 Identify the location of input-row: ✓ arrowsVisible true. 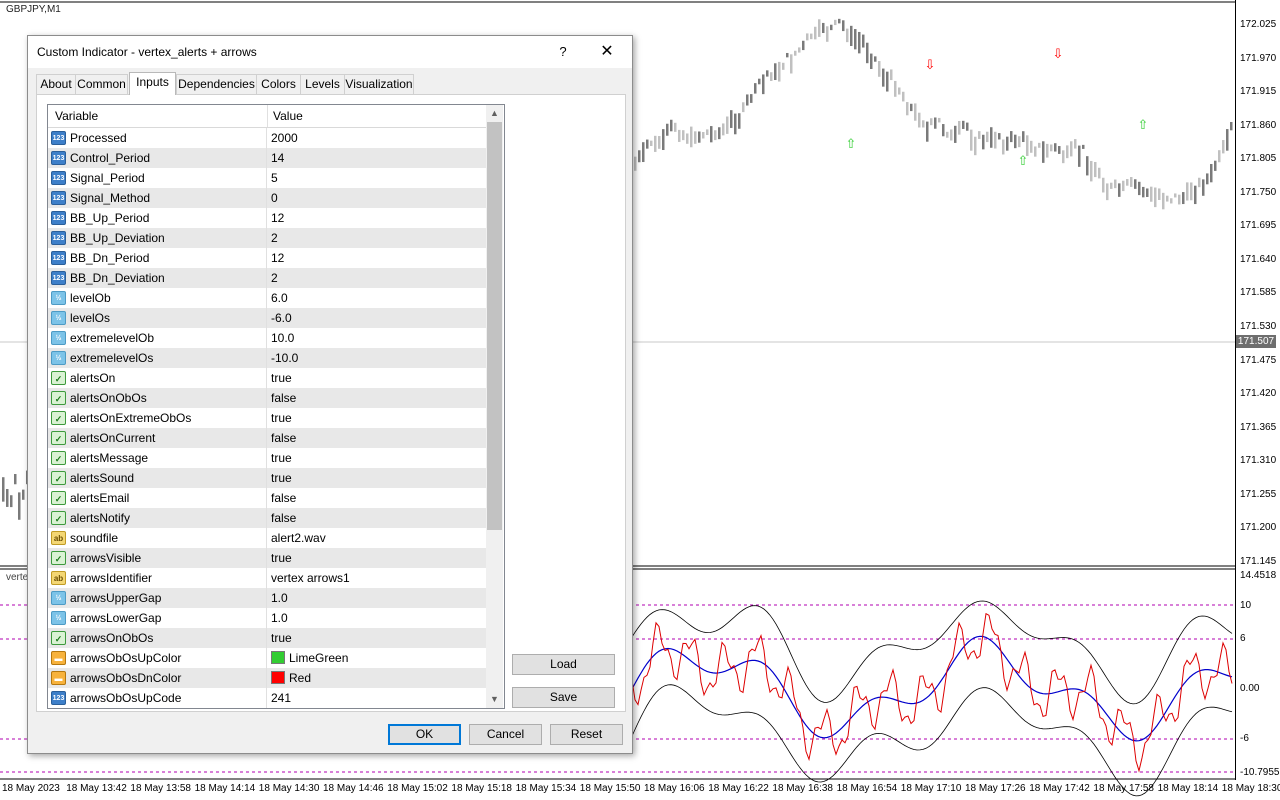
(267, 558).